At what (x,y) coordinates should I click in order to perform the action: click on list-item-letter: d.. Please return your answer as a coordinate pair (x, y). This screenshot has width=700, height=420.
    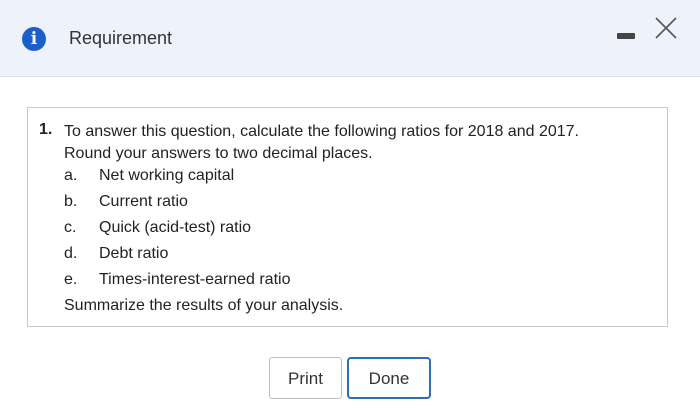
    Looking at the image, I should click on (71, 253).